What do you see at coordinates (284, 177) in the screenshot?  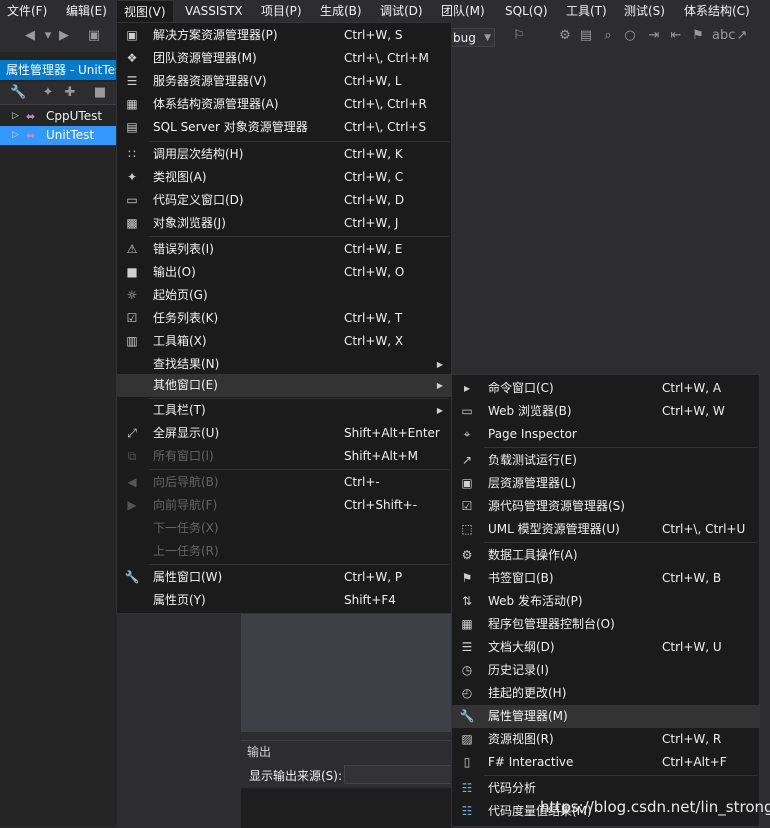 I see `menu-item-class-view: ✦ 类视图(A) Ctrl+W, C` at bounding box center [284, 177].